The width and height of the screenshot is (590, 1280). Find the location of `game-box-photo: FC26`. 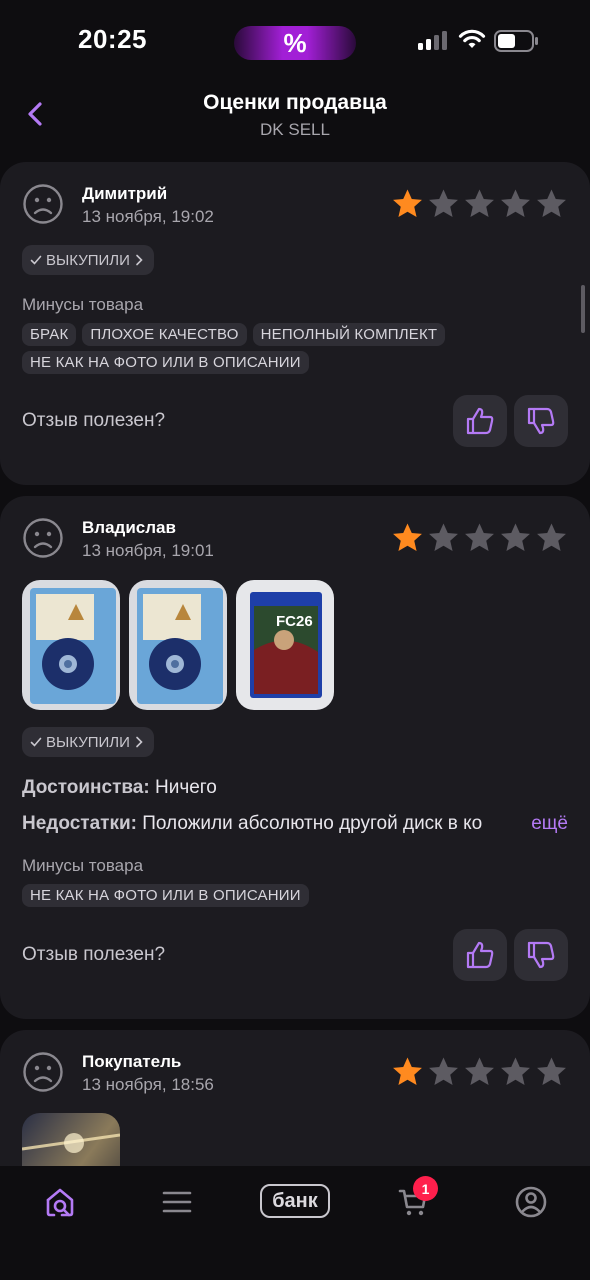

game-box-photo: FC26 is located at coordinates (285, 645).